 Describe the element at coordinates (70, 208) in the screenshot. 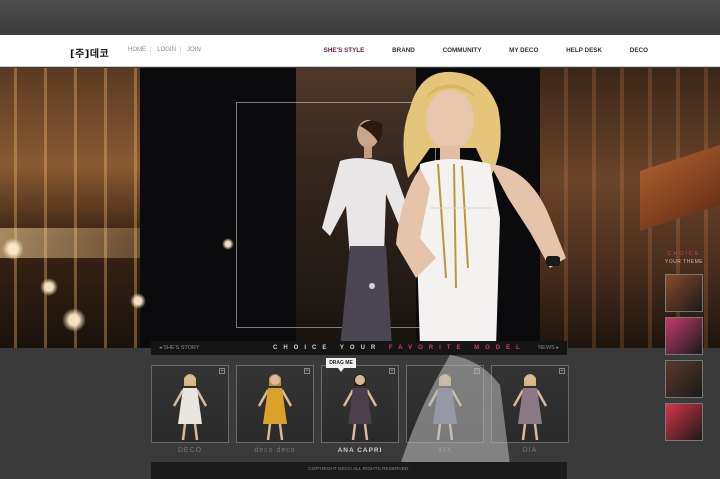

I see `building-left` at that location.